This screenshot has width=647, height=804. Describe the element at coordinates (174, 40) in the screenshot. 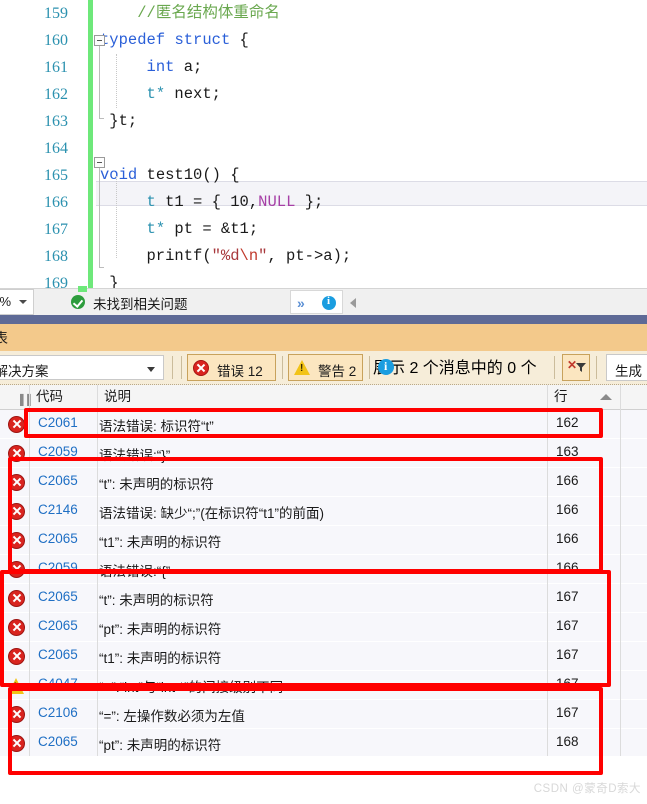

I see `code-text: typedef struct {` at that location.